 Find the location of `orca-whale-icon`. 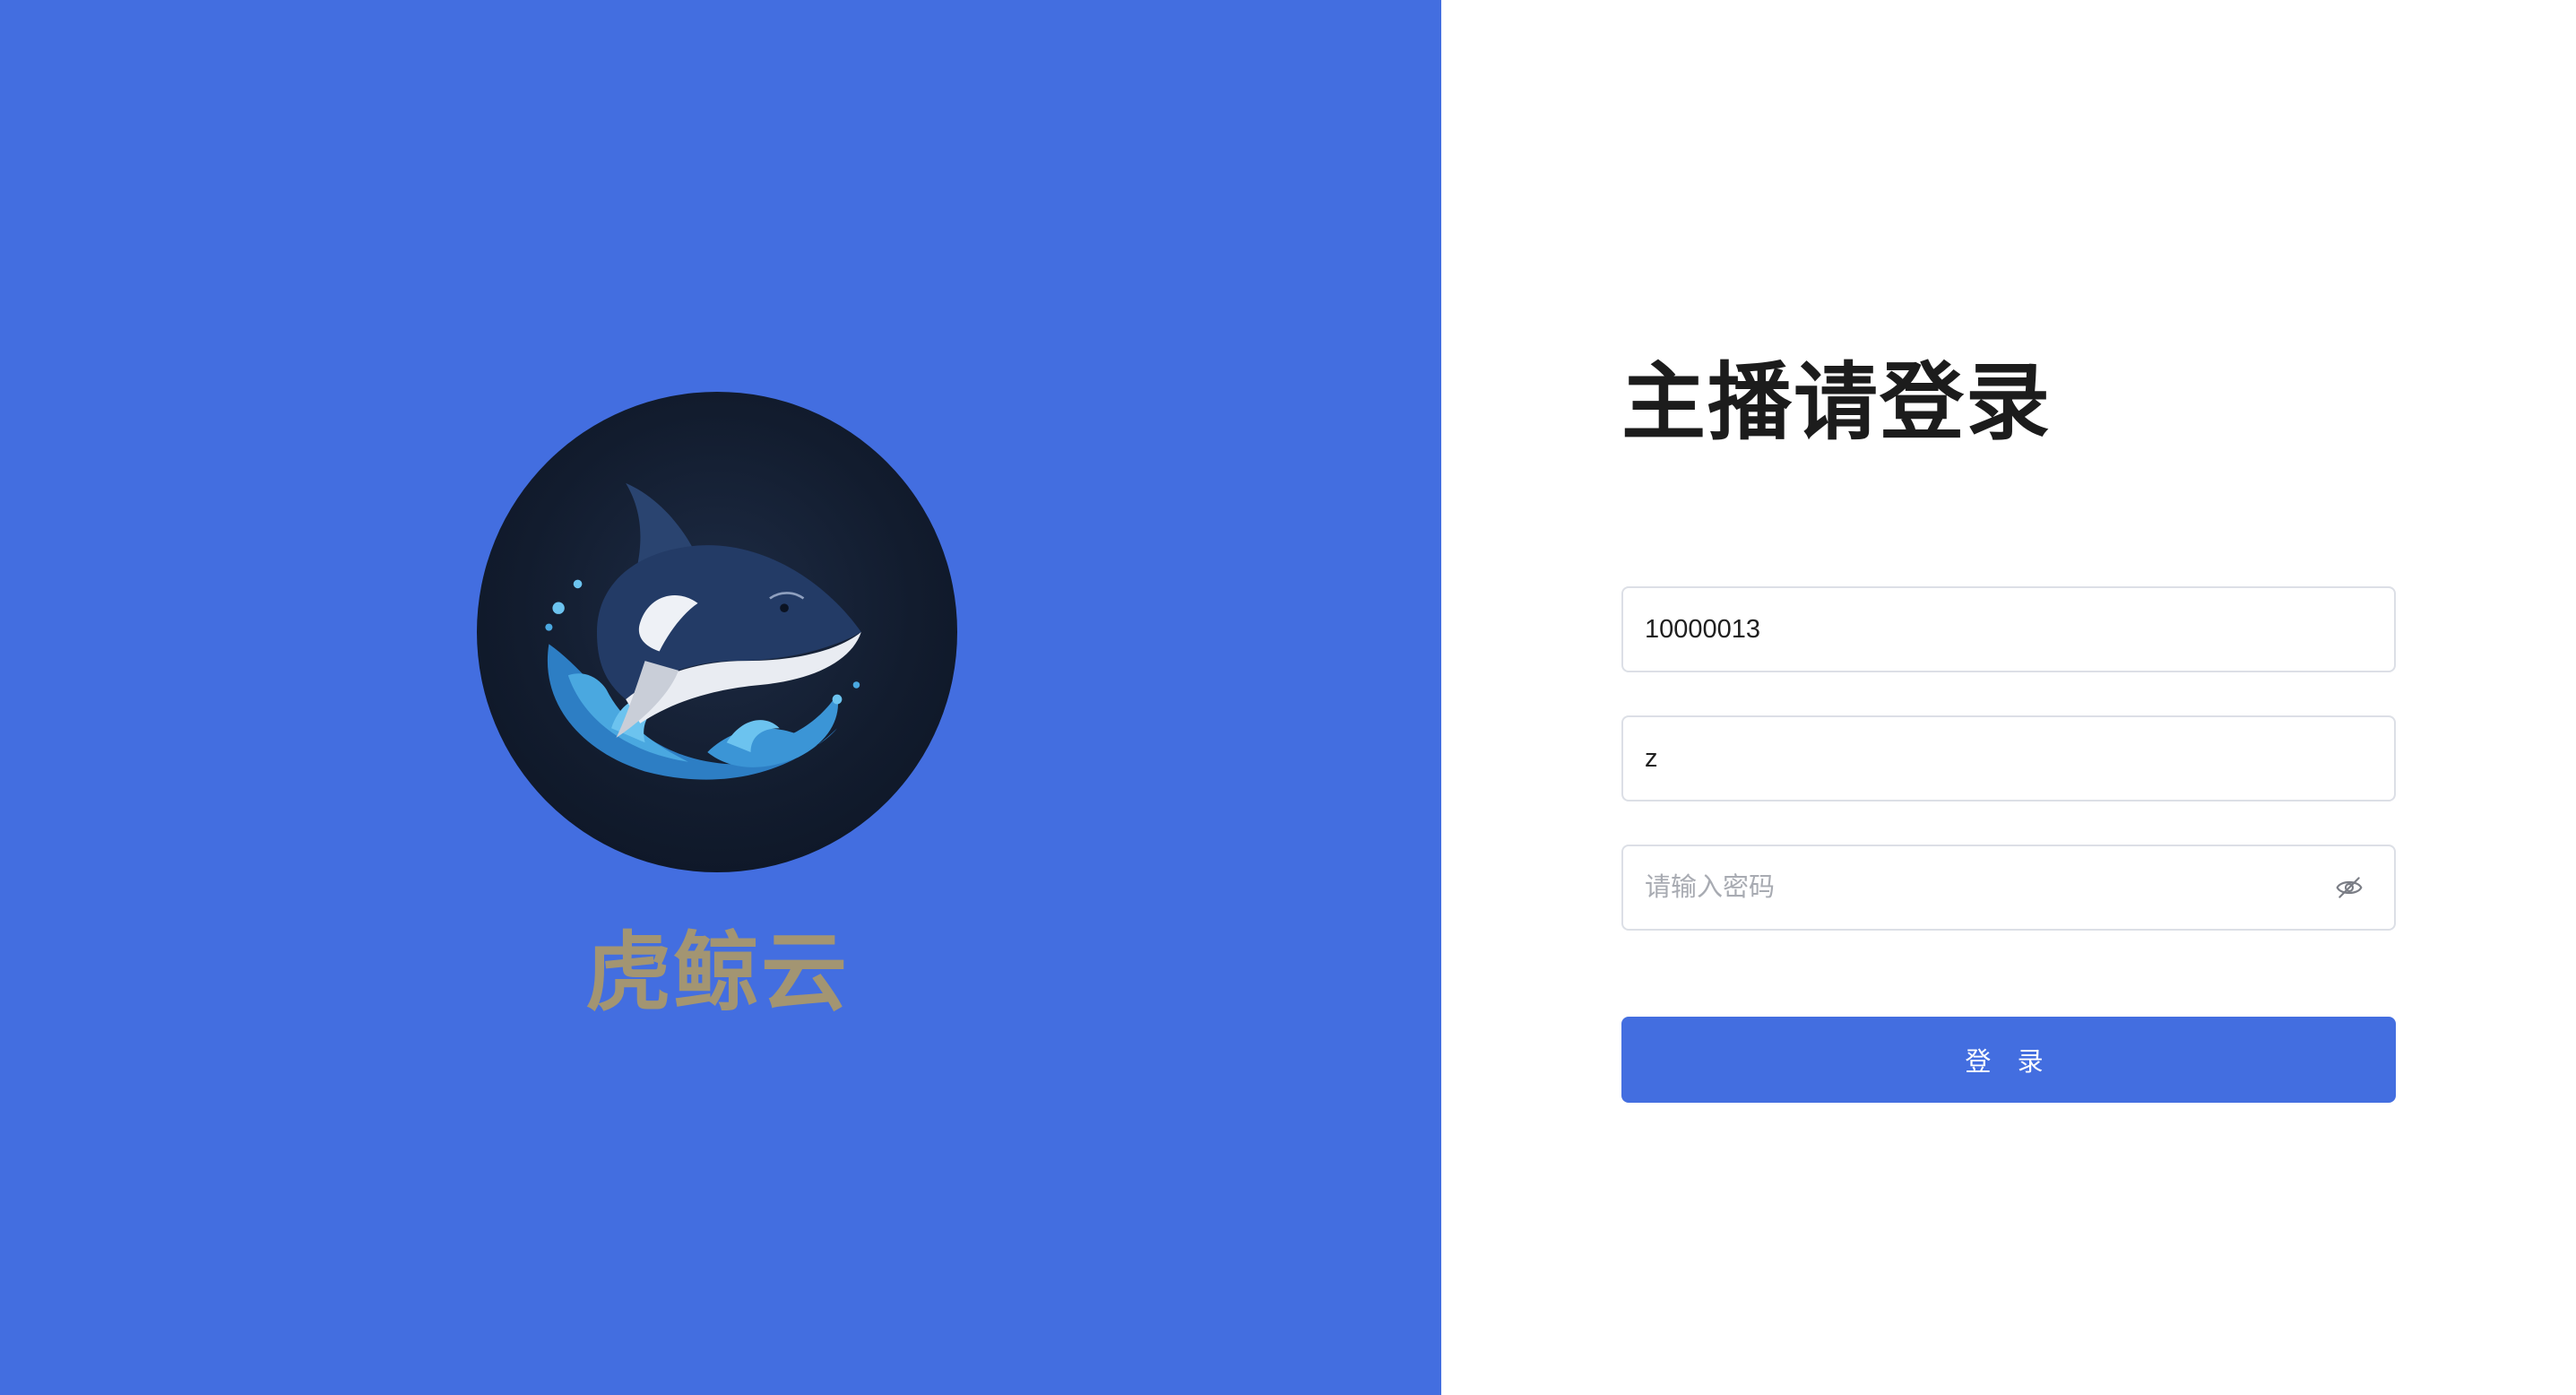

orca-whale-icon is located at coordinates (703, 631).